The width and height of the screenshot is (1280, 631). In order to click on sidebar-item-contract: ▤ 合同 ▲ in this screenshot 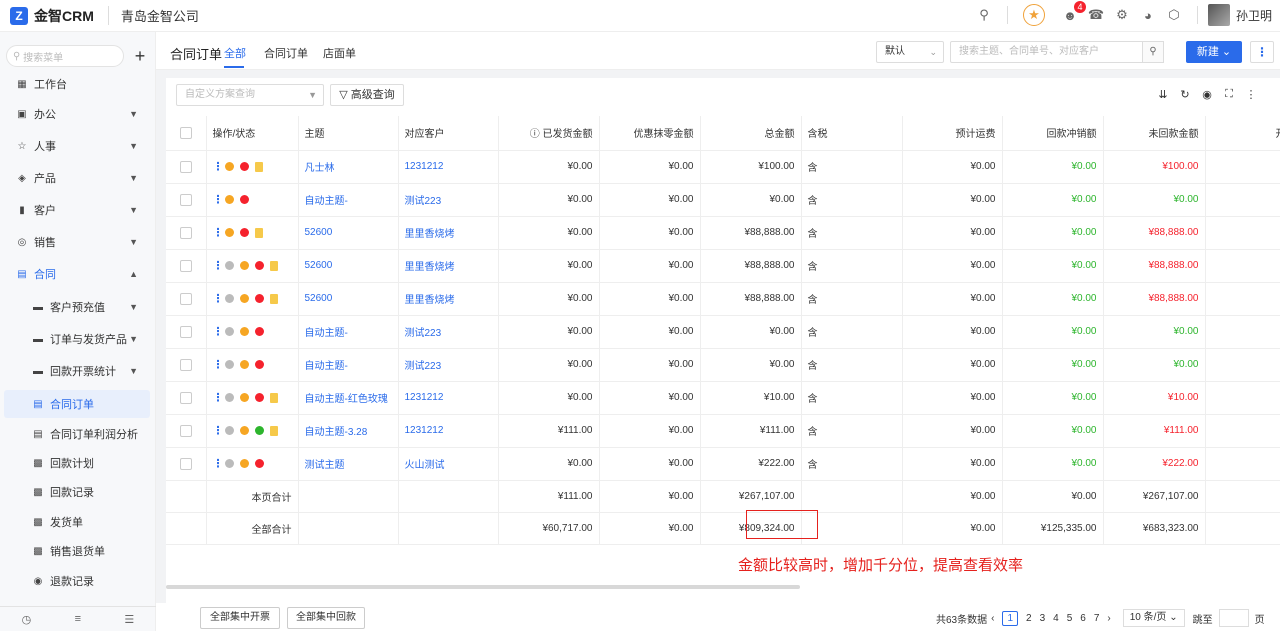, I will do `click(78, 274)`.